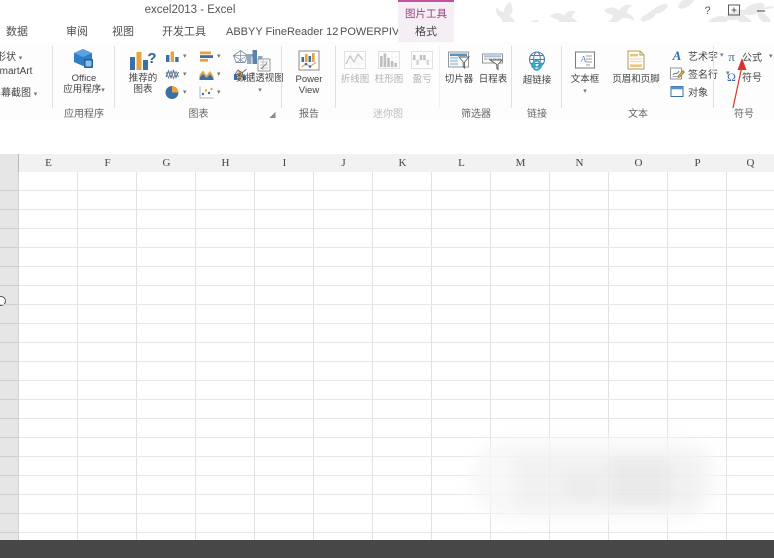  I want to click on recommended-charts-button: ? 推荐的 图表, so click(143, 70).